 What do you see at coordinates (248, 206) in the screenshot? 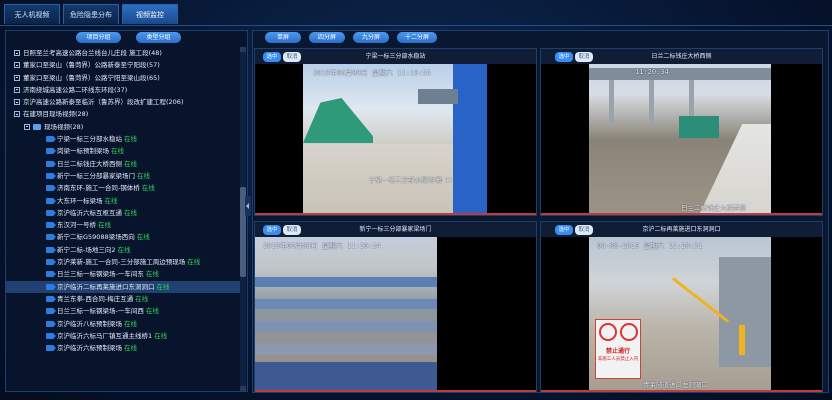
I see `collapse-panel-handle-icon` at bounding box center [248, 206].